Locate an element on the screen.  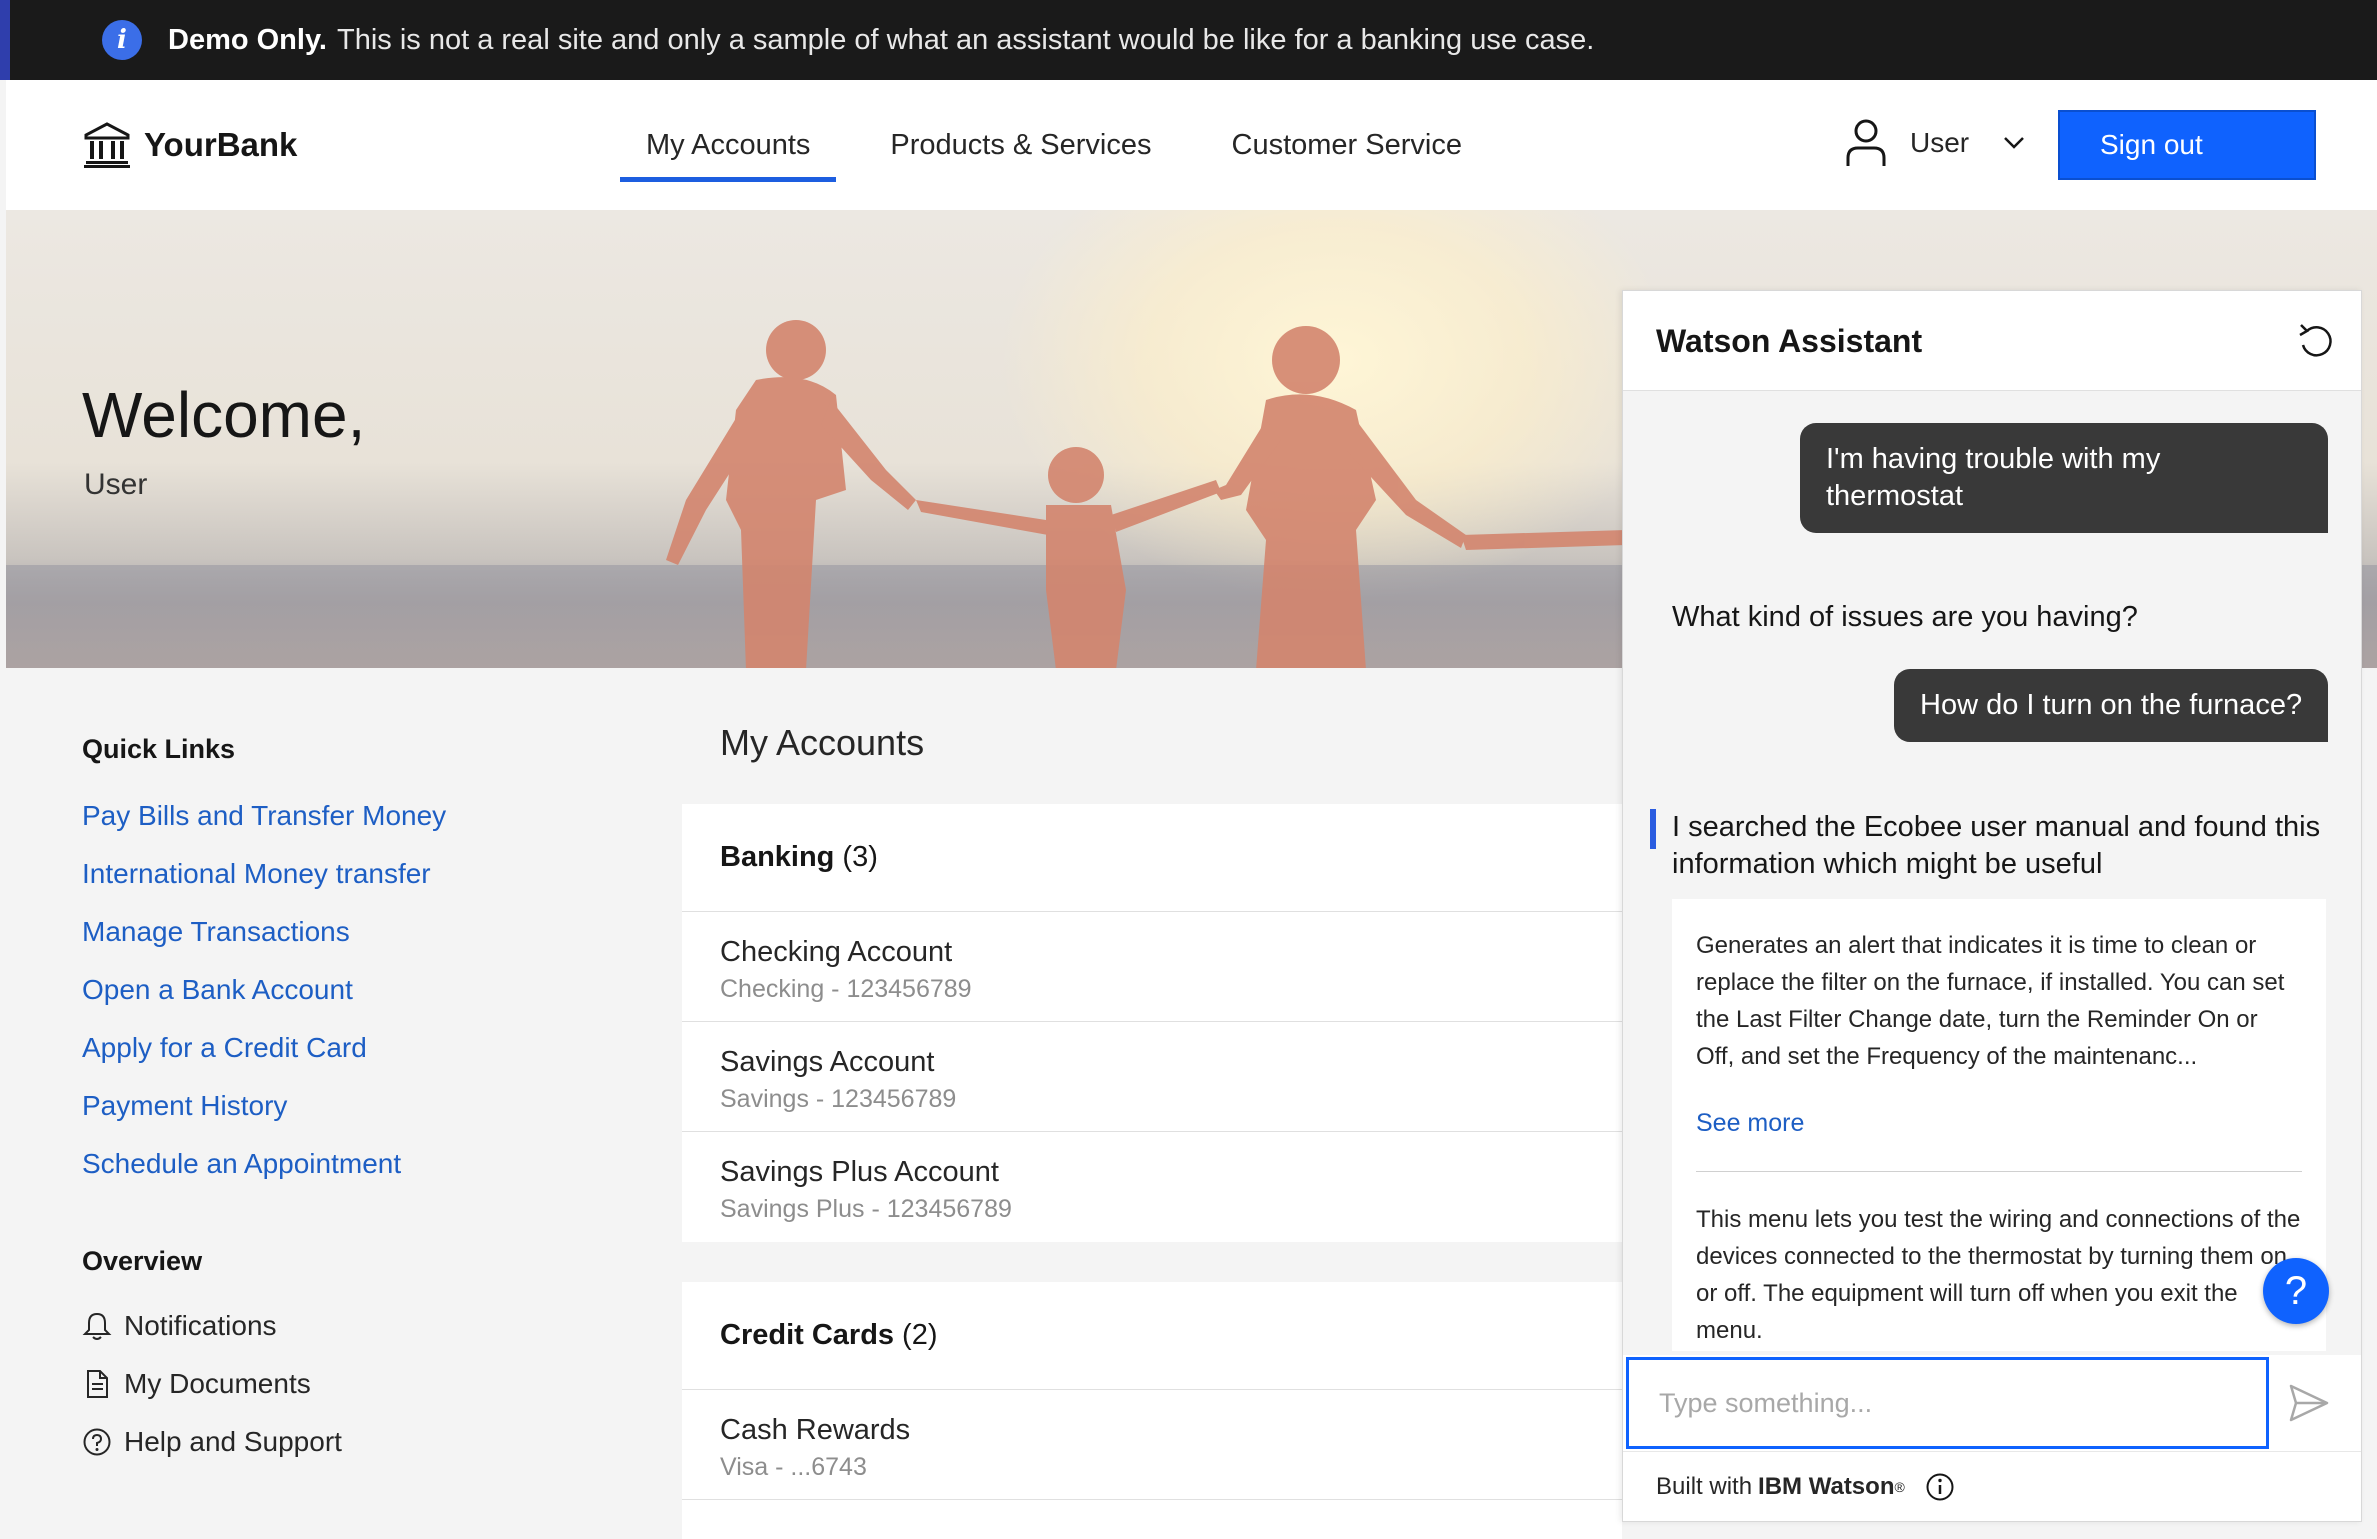
account-name: Savings Account is located at coordinates (827, 1062).